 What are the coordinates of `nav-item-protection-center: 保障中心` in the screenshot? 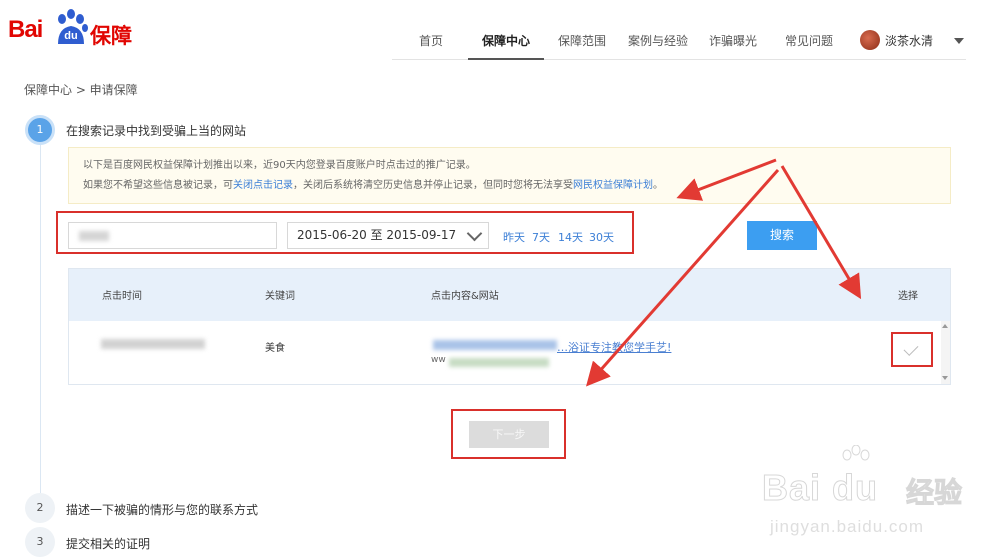 It's located at (506, 40).